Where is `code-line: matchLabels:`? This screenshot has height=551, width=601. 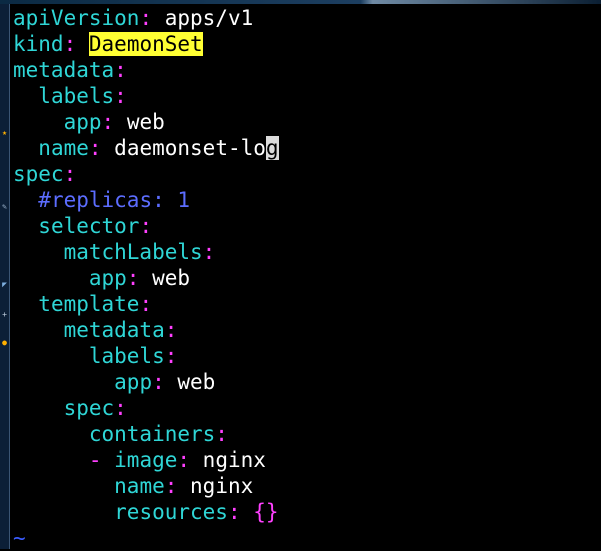 code-line: matchLabels: is located at coordinates (307, 252).